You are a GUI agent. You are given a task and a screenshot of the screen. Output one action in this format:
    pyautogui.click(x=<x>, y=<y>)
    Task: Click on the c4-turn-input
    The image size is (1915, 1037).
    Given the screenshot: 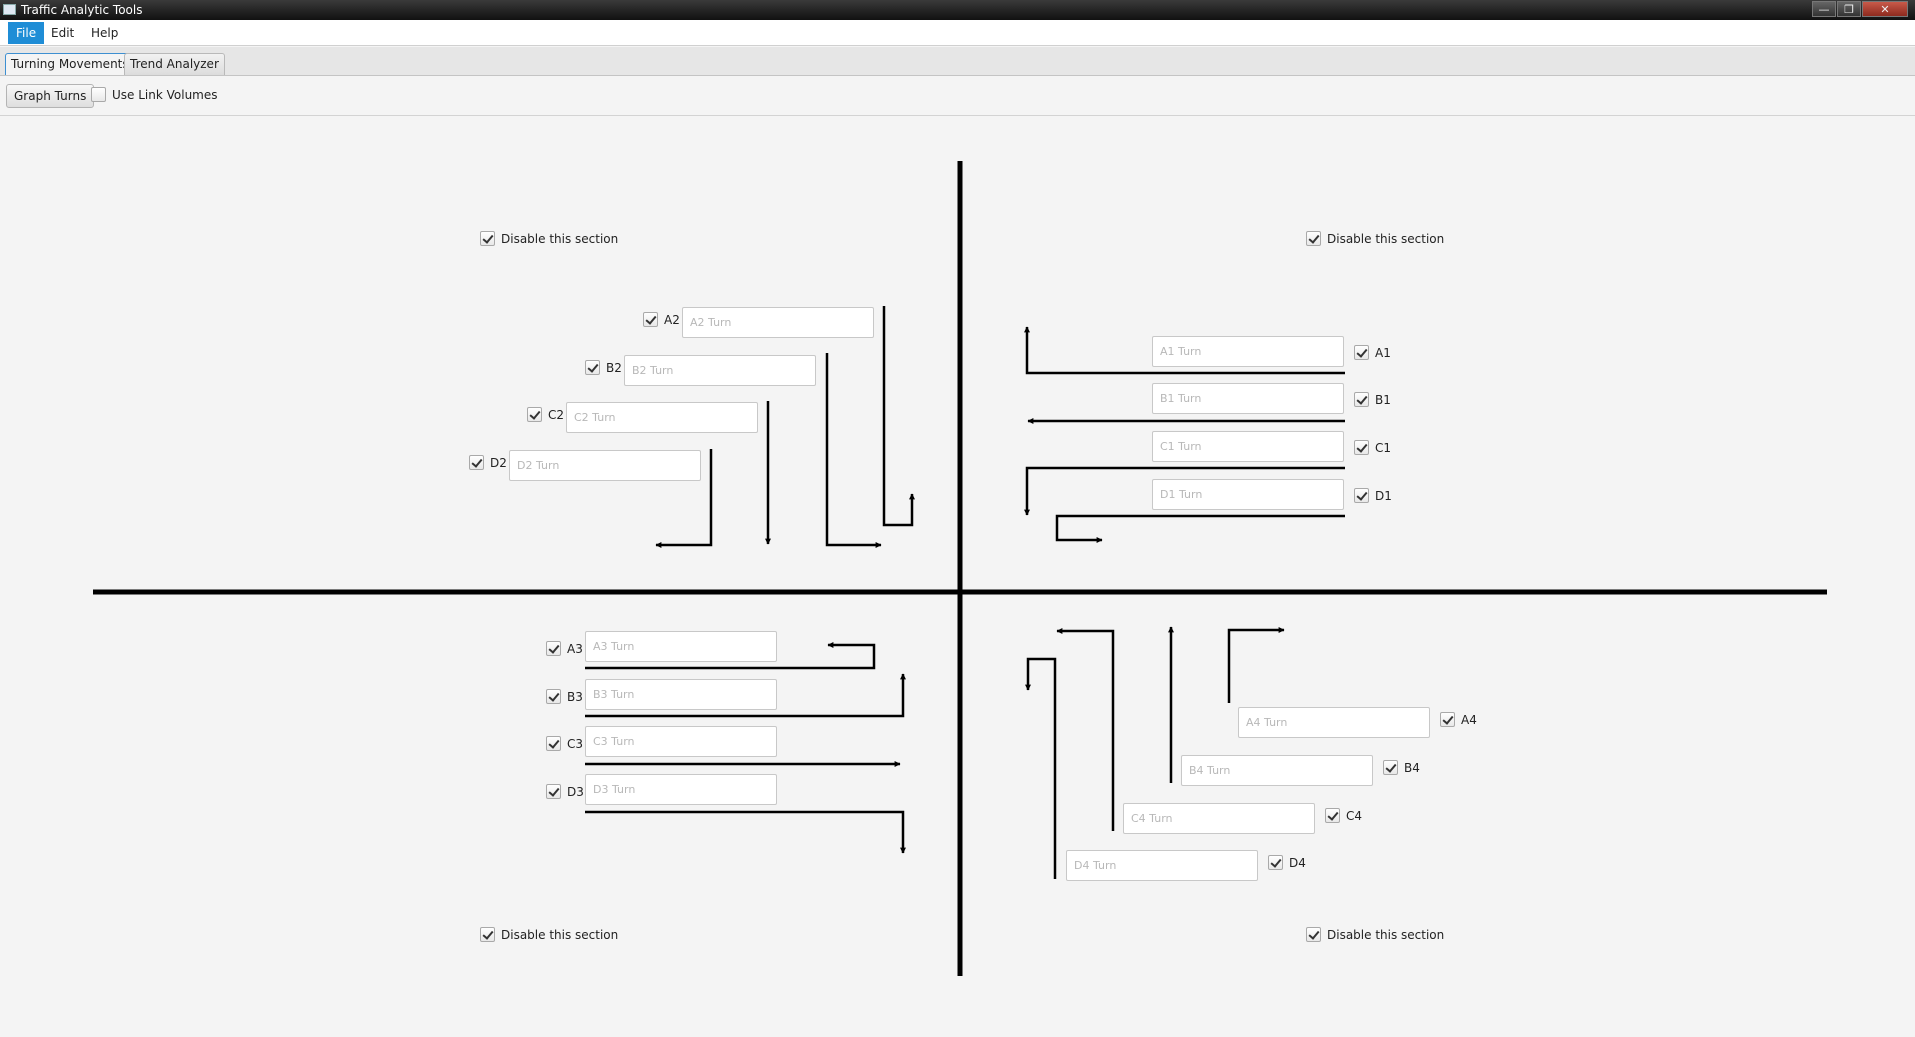 What is the action you would take?
    pyautogui.click(x=1219, y=818)
    